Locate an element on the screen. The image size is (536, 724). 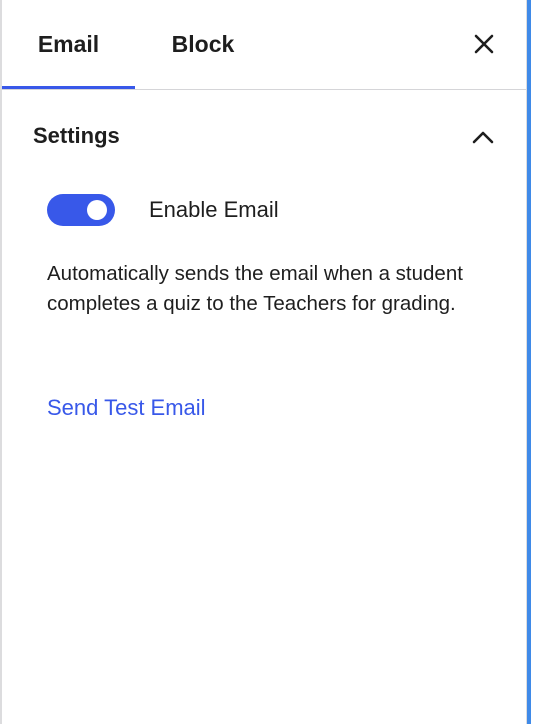
tab-email: Email is located at coordinates (68, 44).